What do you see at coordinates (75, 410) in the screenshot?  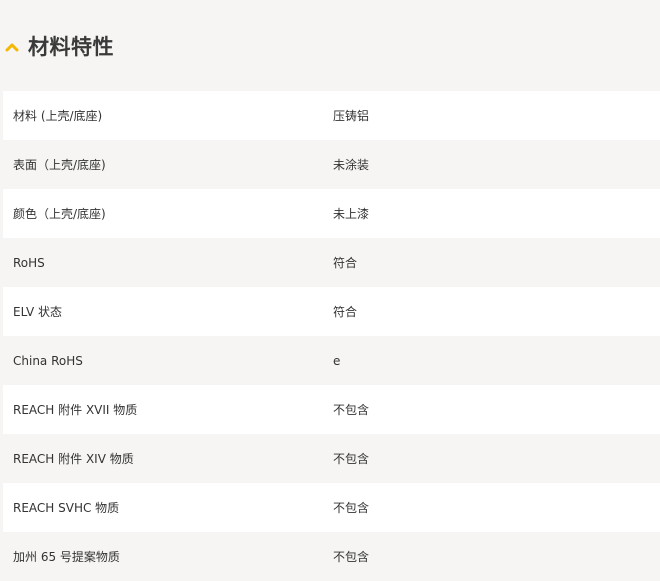 I see `property-name: REACH 附件 XVII 物质` at bounding box center [75, 410].